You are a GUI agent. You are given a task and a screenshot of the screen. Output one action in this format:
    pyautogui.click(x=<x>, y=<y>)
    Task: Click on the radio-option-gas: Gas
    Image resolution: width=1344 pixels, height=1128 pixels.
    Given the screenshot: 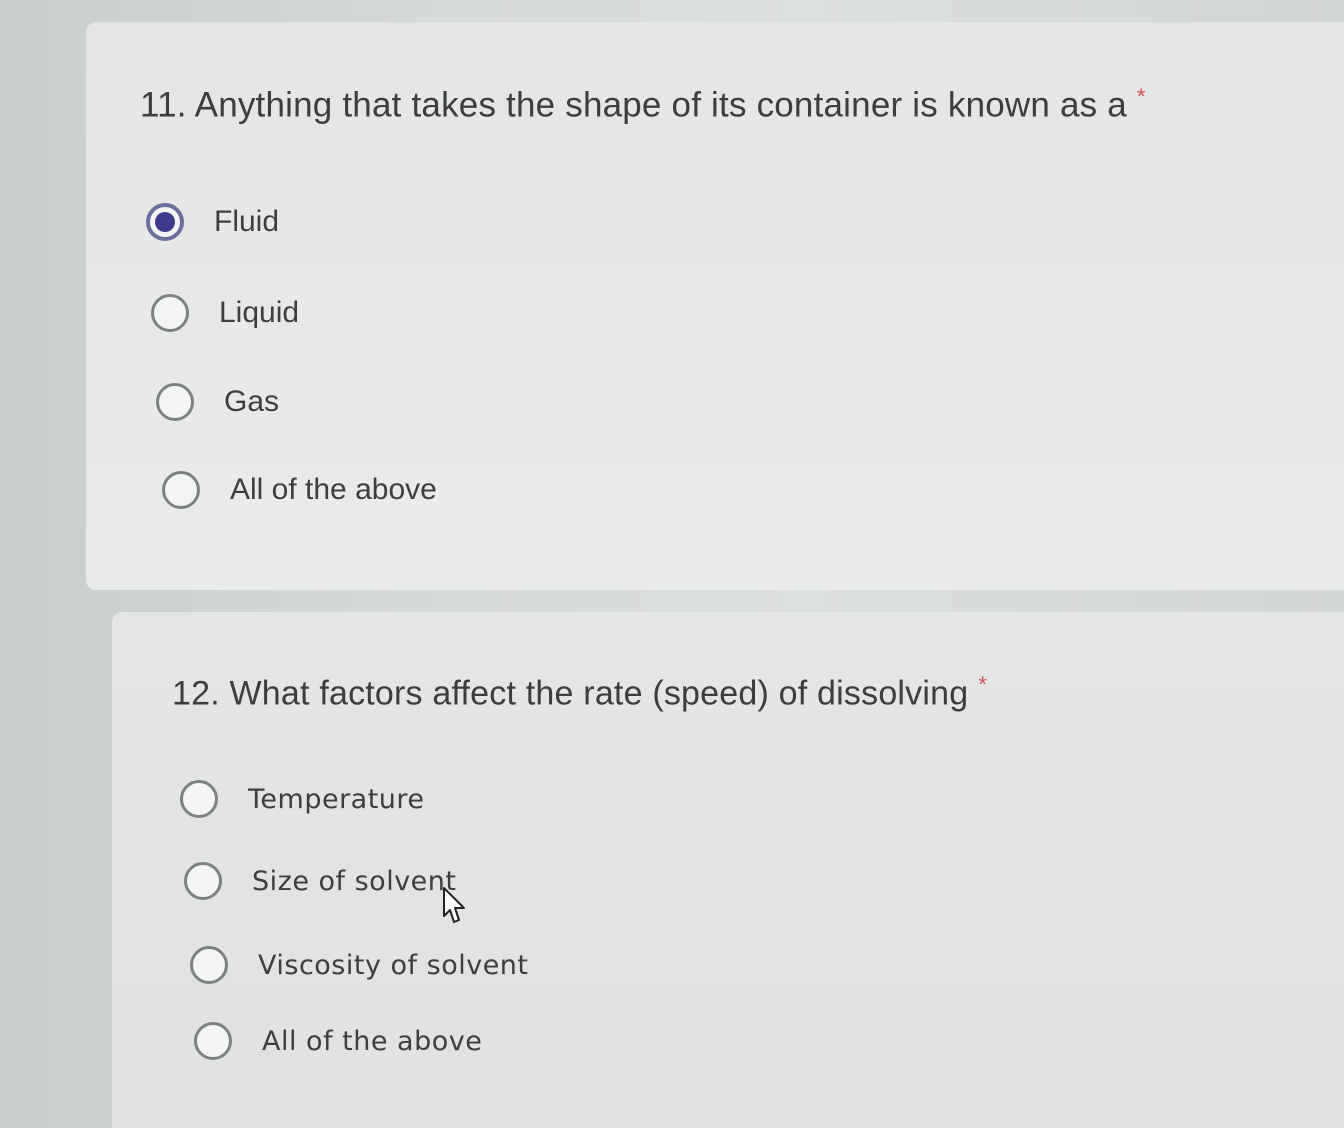 What is the action you would take?
    pyautogui.click(x=217, y=402)
    